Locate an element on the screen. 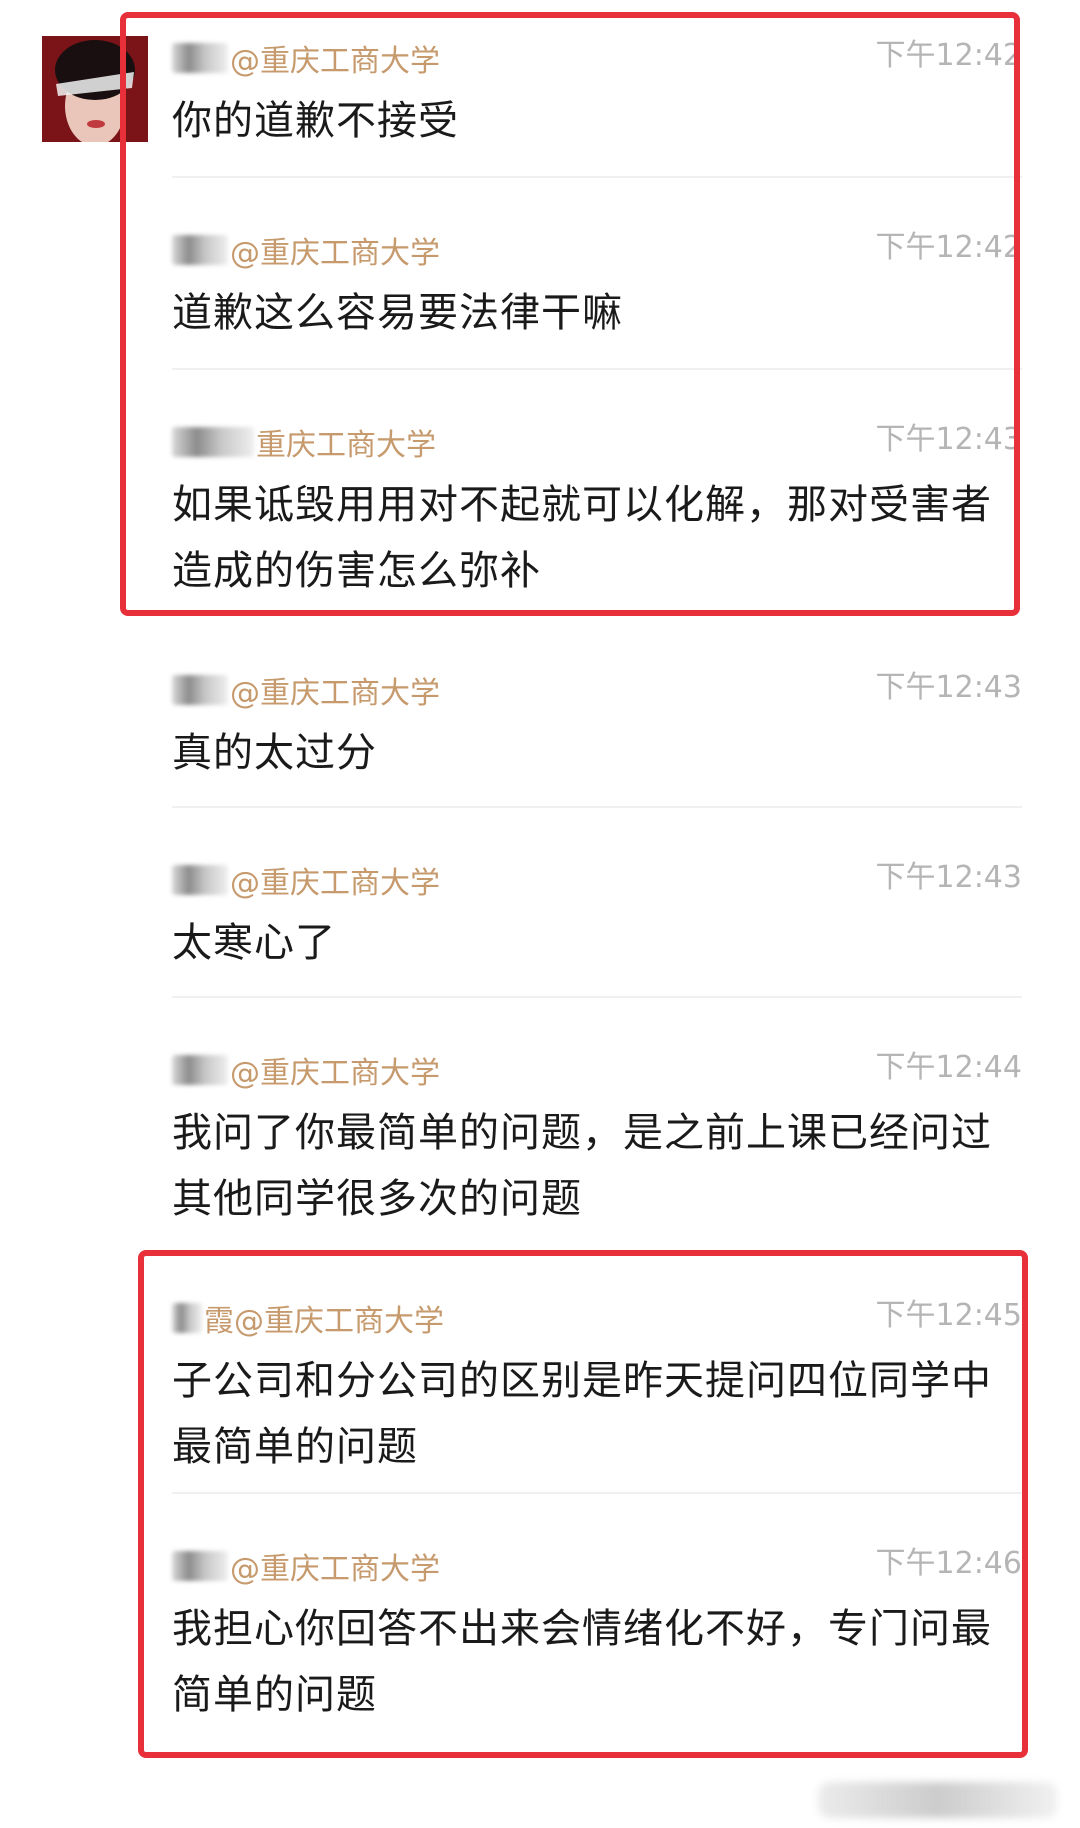 The width and height of the screenshot is (1080, 1828). message-item: @重庆工商大学 下午12:42 你的道歉不接受 is located at coordinates (597, 91).